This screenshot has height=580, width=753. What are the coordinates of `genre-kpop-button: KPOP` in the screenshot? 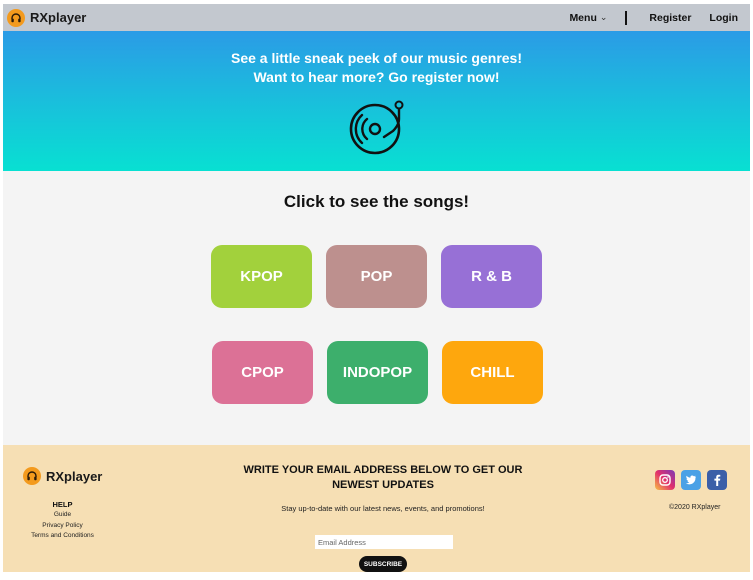 It's located at (261, 276).